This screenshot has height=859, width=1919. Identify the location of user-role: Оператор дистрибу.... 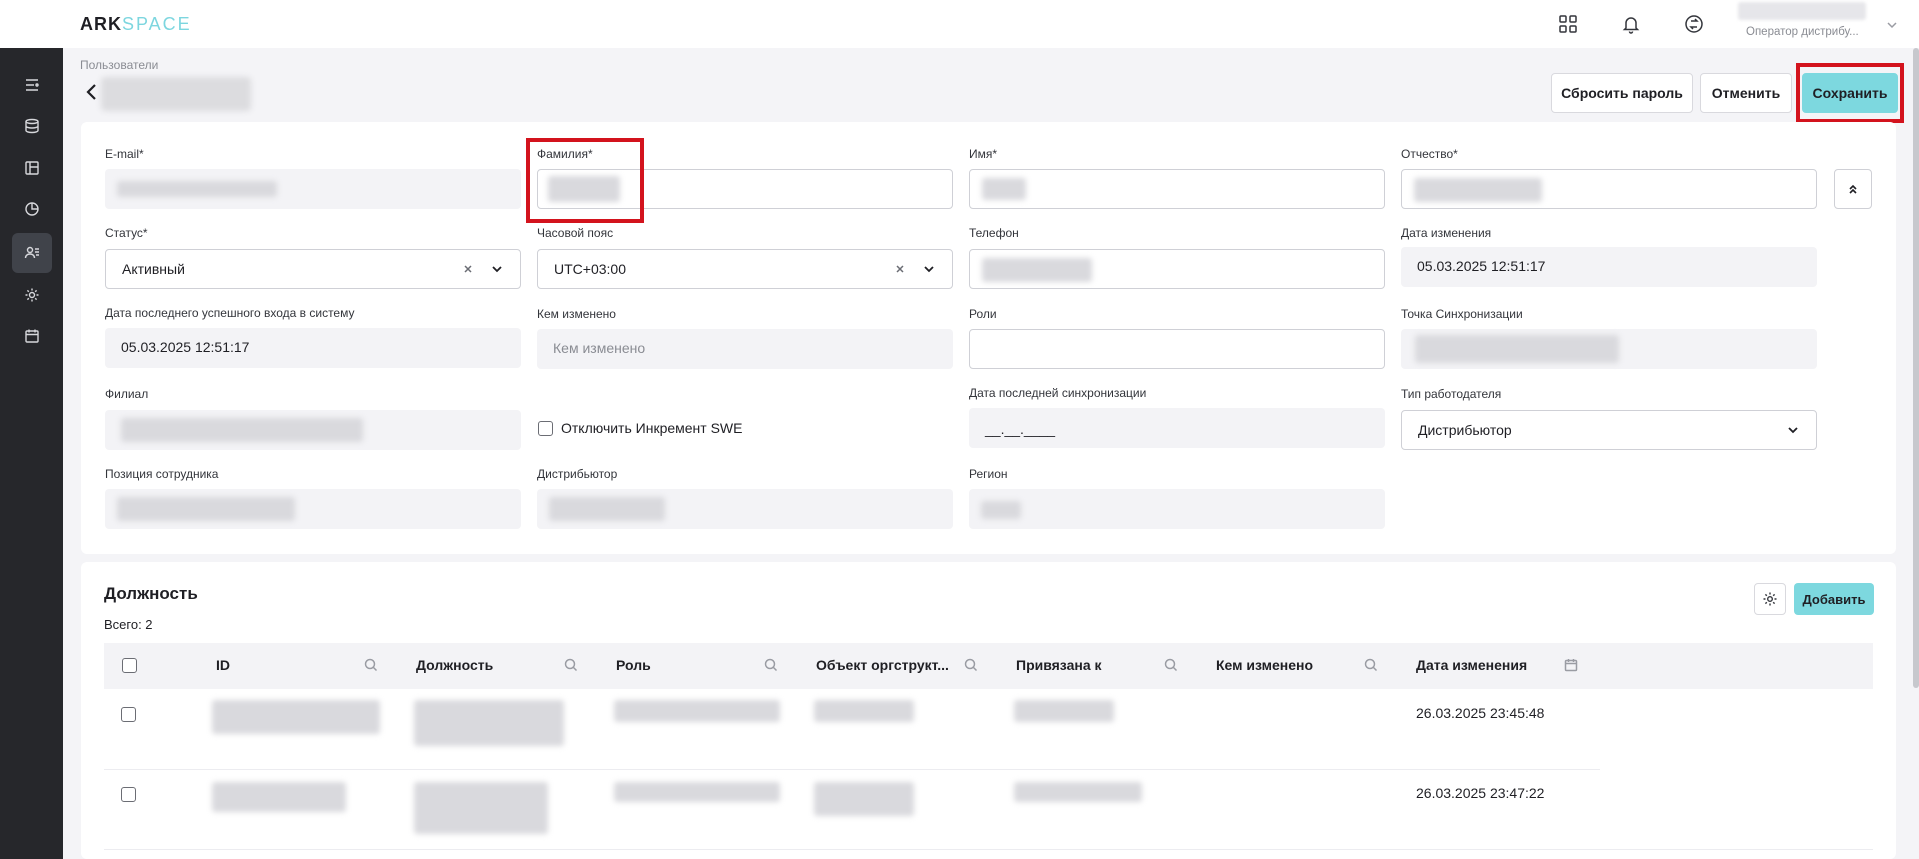
(1802, 32).